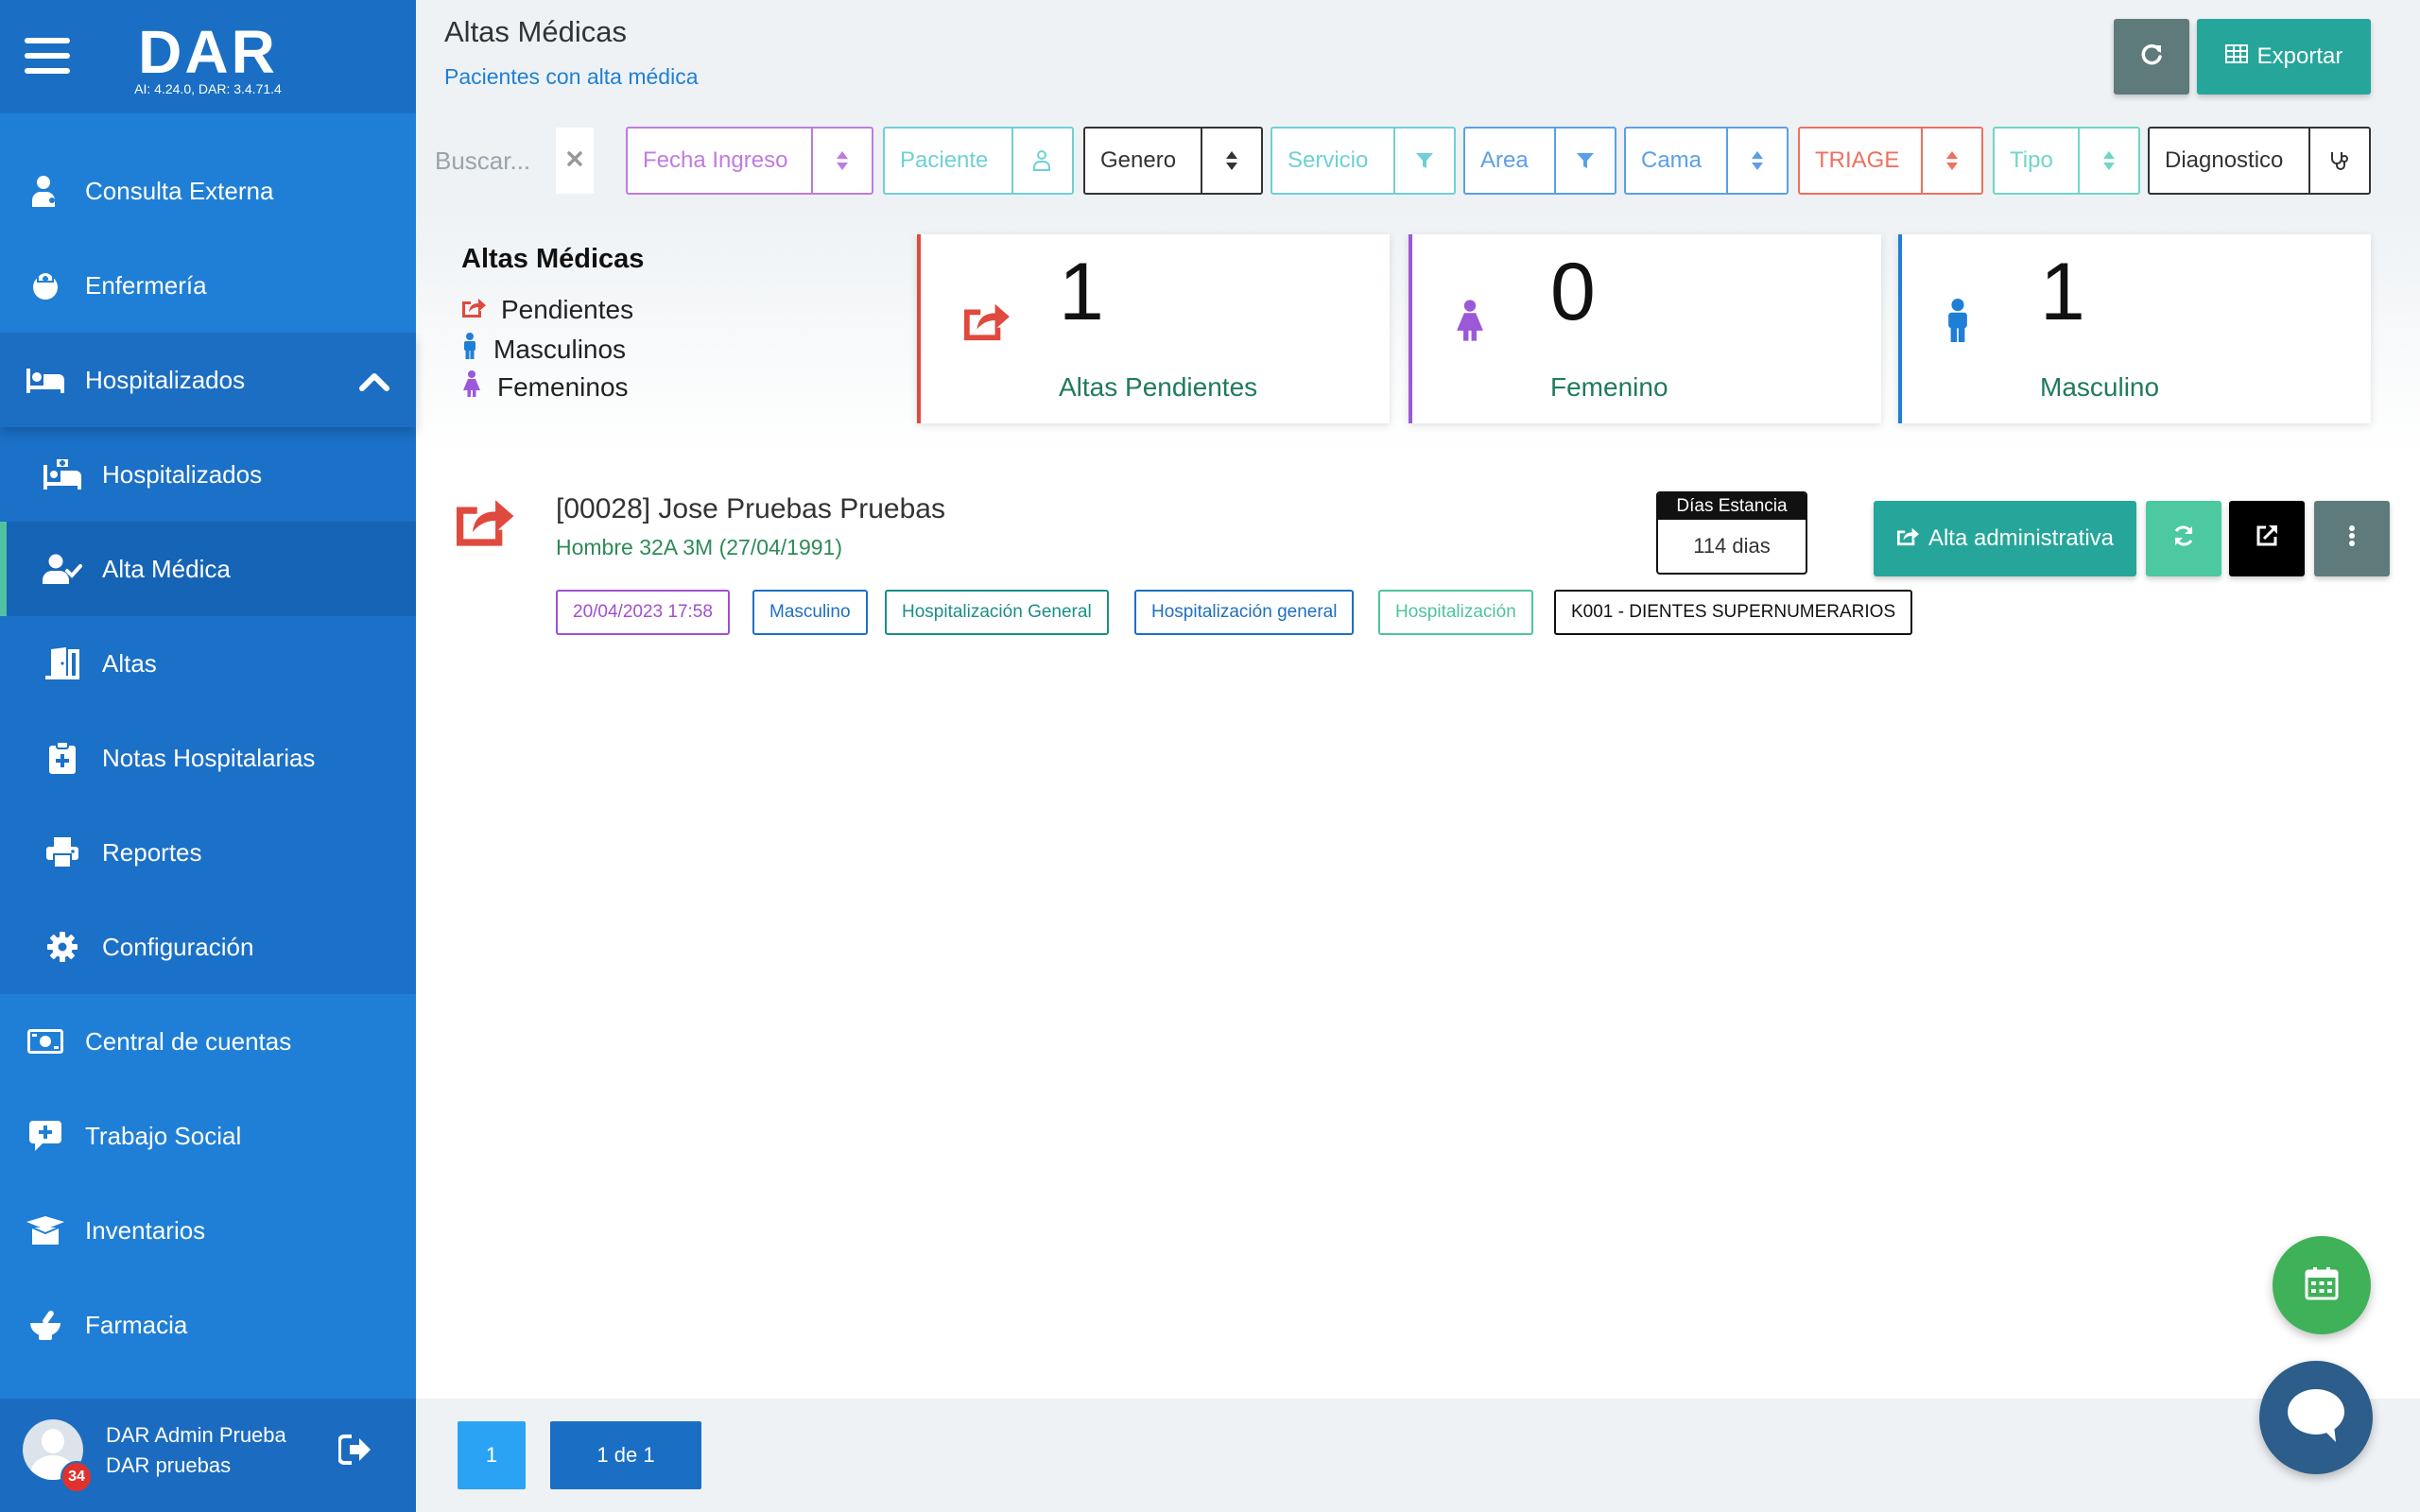 The width and height of the screenshot is (2420, 1512). What do you see at coordinates (129, 663) in the screenshot?
I see `sidebar-item-label: Altas` at bounding box center [129, 663].